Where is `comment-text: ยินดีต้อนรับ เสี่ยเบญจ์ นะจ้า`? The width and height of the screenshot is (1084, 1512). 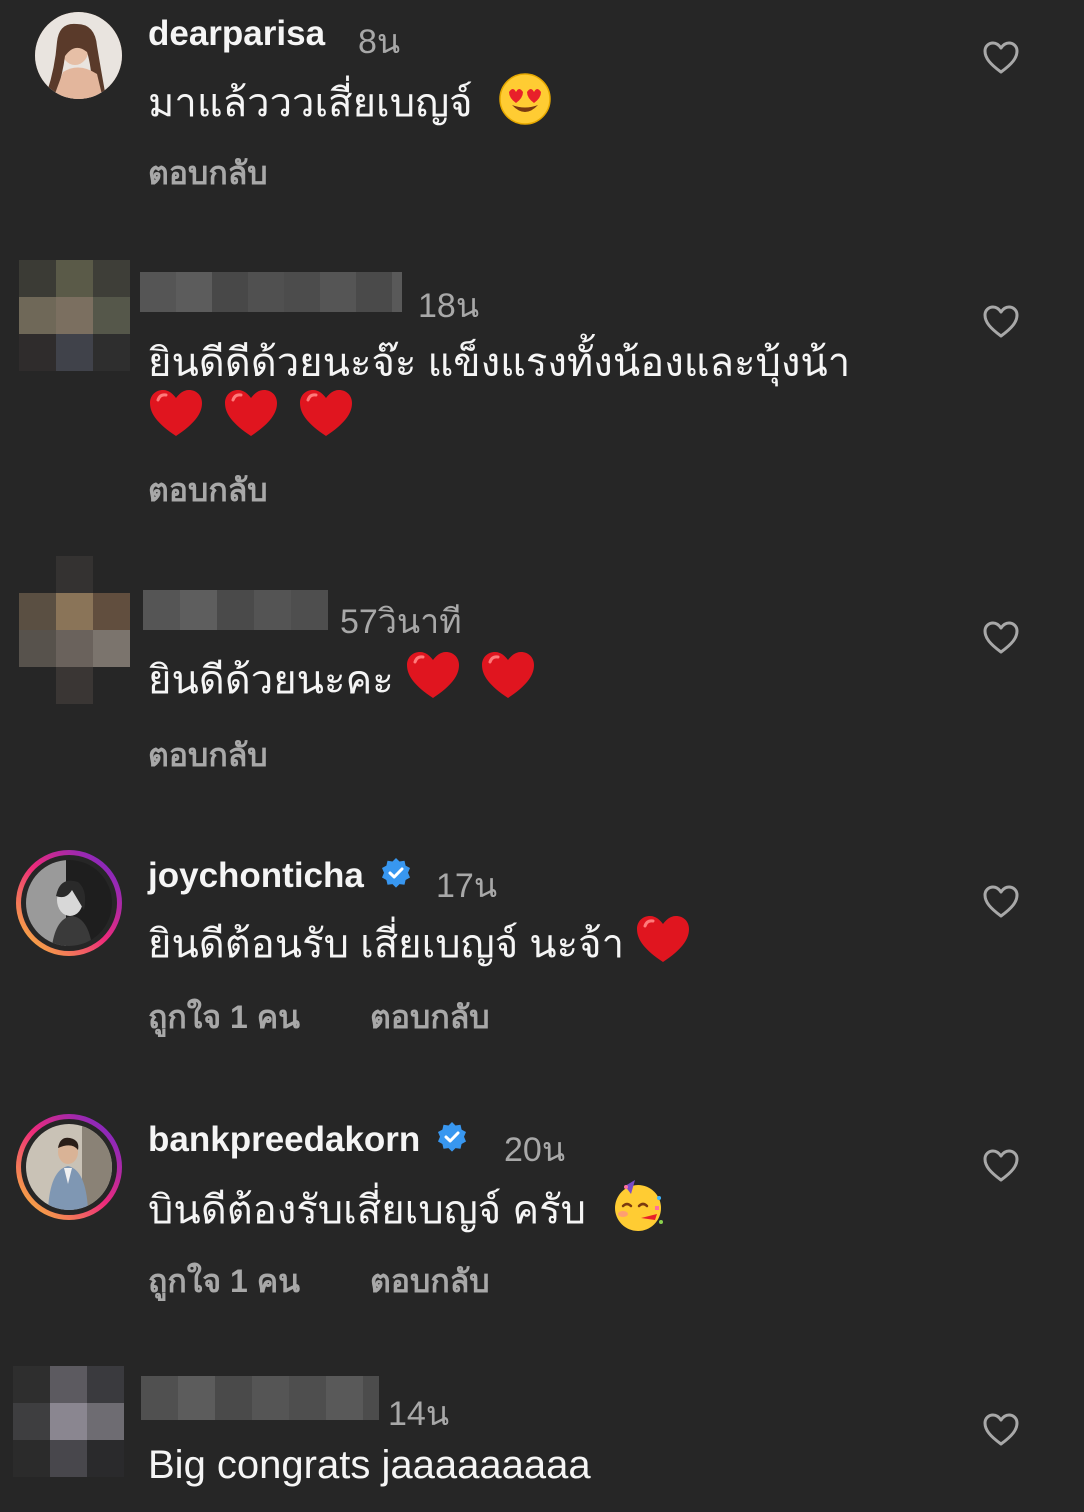 comment-text: ยินดีต้อนรับ เสี่ยเบญจ์ นะจ้า is located at coordinates (419, 947).